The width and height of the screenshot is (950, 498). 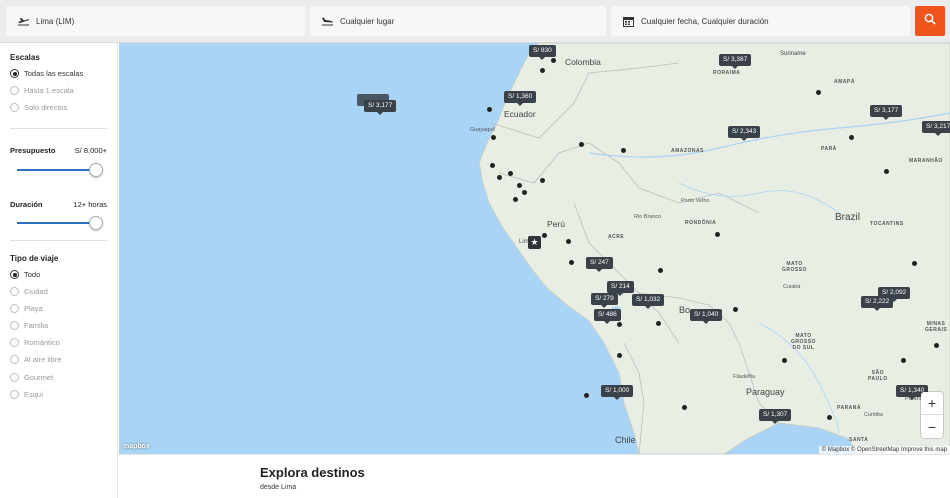 I want to click on dates-field: Cualquier fecha, Cualquier duración, so click(x=760, y=21).